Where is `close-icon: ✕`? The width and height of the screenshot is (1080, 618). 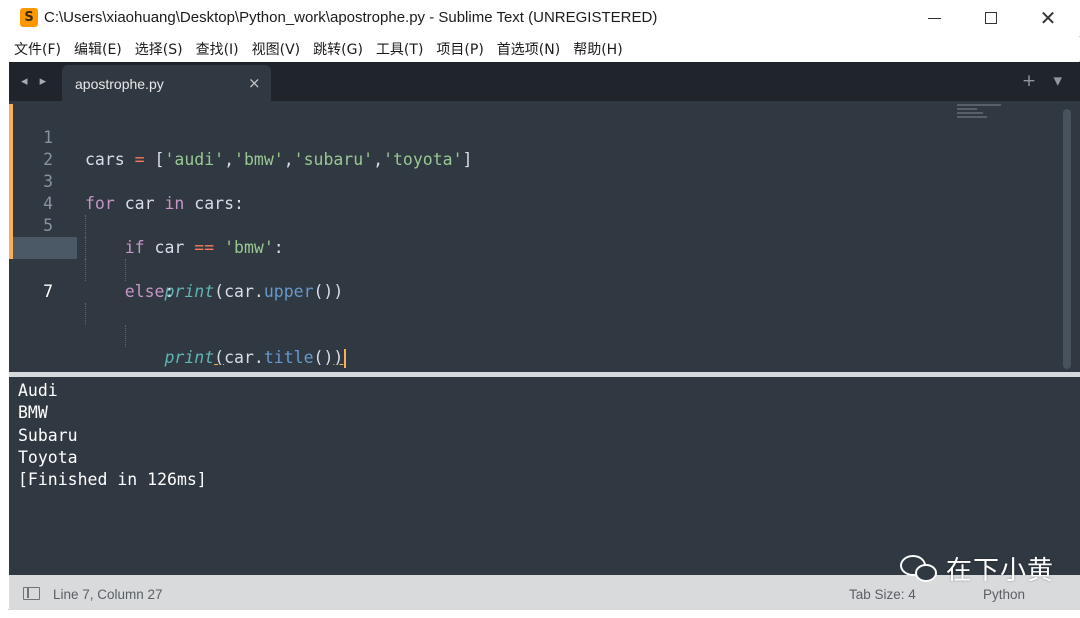 close-icon: ✕ is located at coordinates (1048, 18).